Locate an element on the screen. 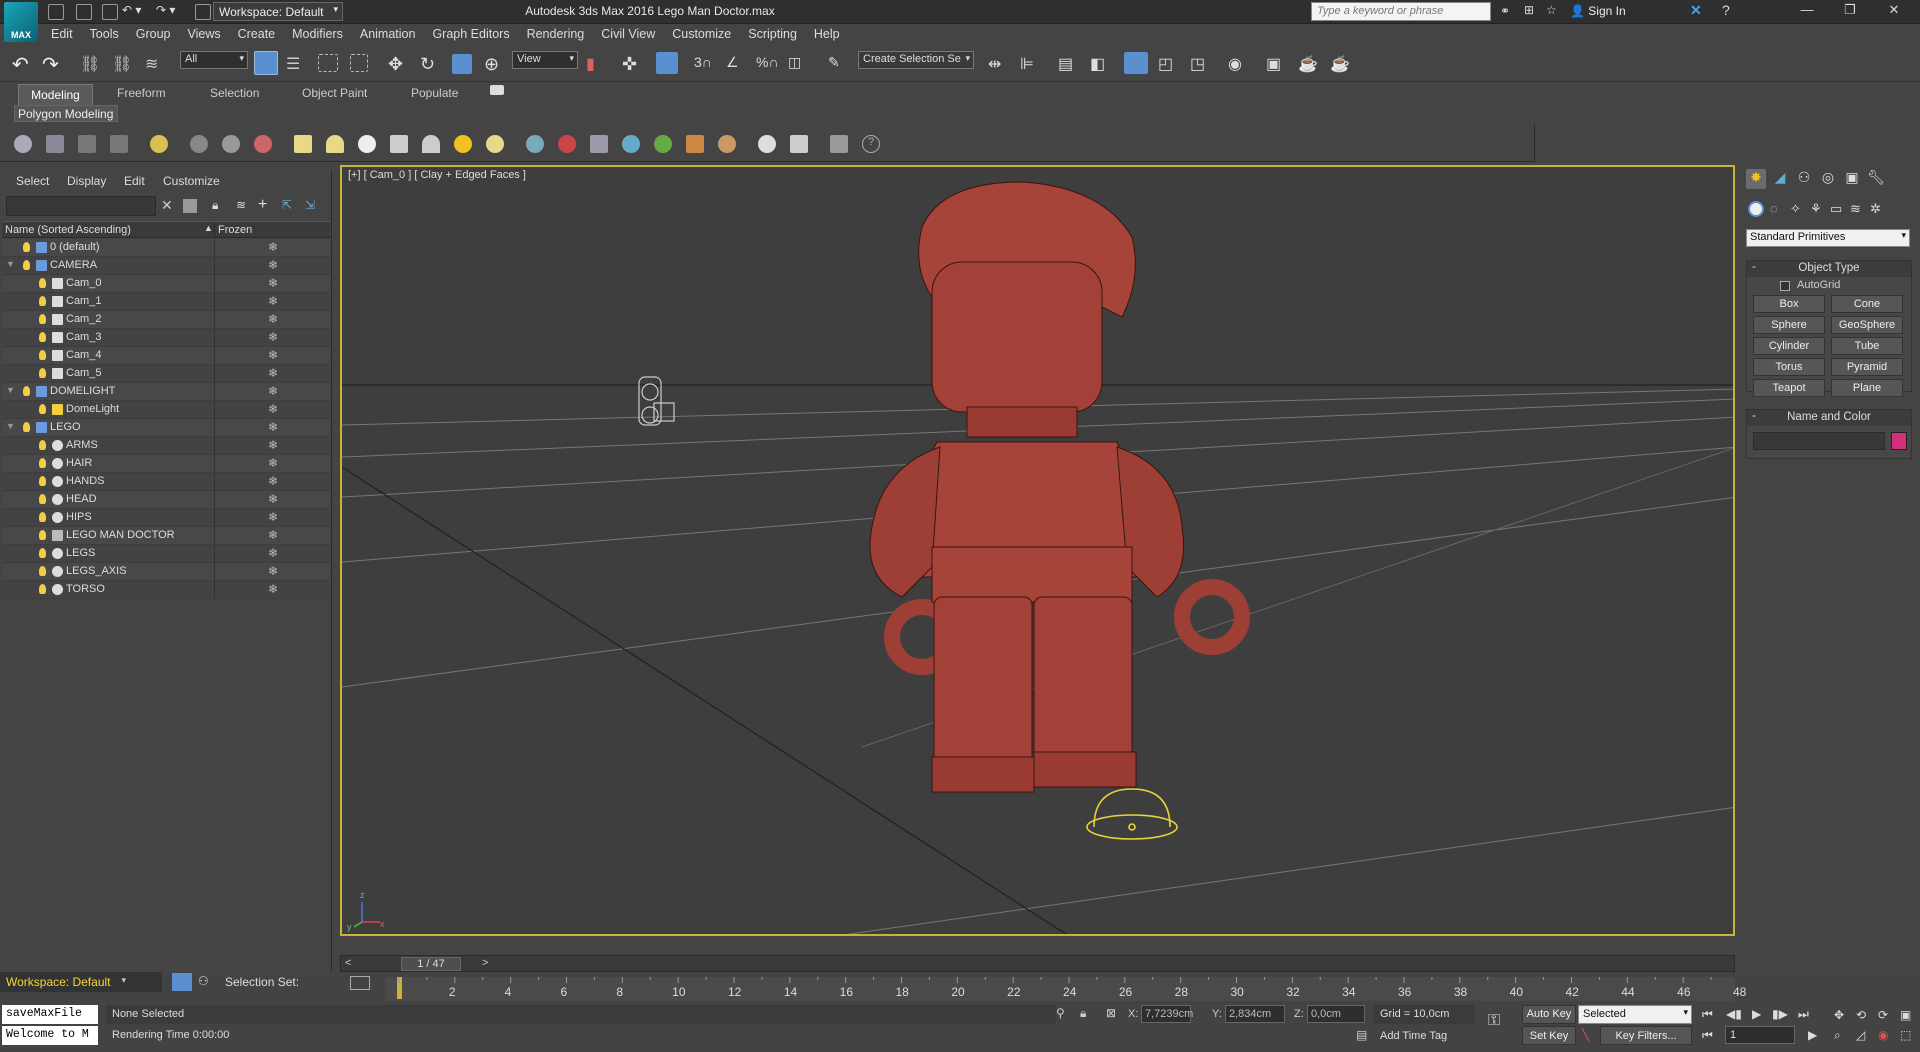  move-icon: ✥ is located at coordinates (399, 64).